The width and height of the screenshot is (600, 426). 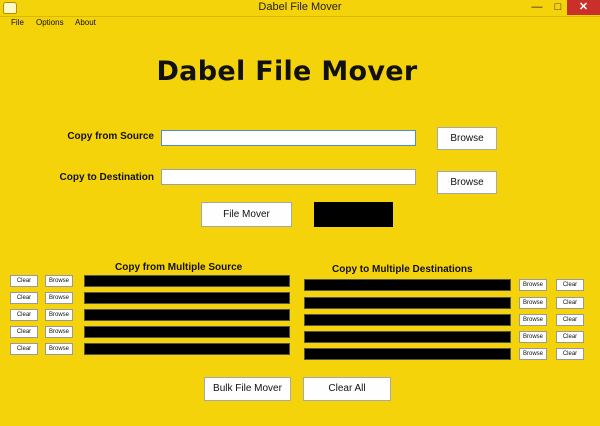 What do you see at coordinates (467, 138) in the screenshot?
I see `browse-source-button: Browse` at bounding box center [467, 138].